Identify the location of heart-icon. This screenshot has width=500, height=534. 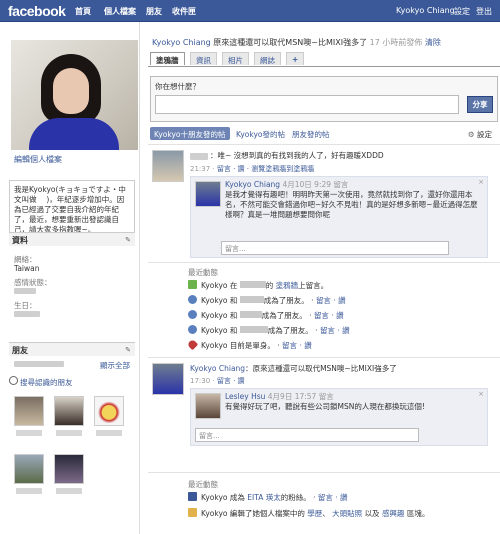
(192, 344).